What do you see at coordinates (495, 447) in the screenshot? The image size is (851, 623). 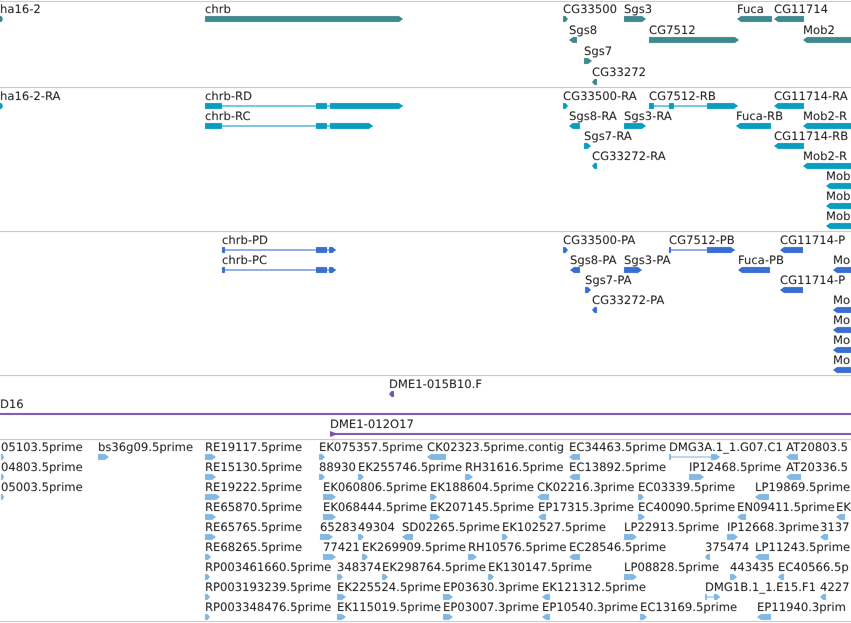 I see `feature-label: CK02323.5prime.contig` at bounding box center [495, 447].